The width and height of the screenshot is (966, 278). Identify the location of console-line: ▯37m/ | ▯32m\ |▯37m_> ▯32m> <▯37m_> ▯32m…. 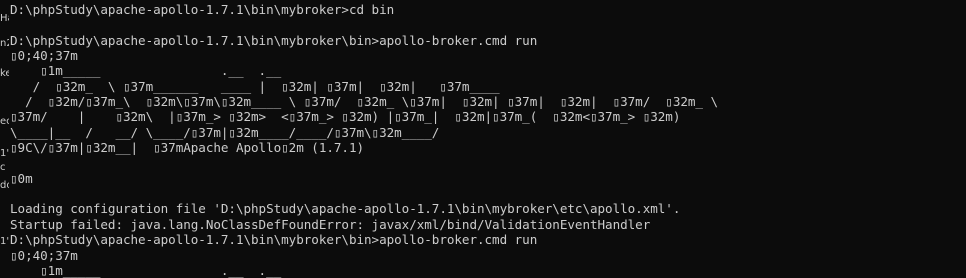
(345, 117).